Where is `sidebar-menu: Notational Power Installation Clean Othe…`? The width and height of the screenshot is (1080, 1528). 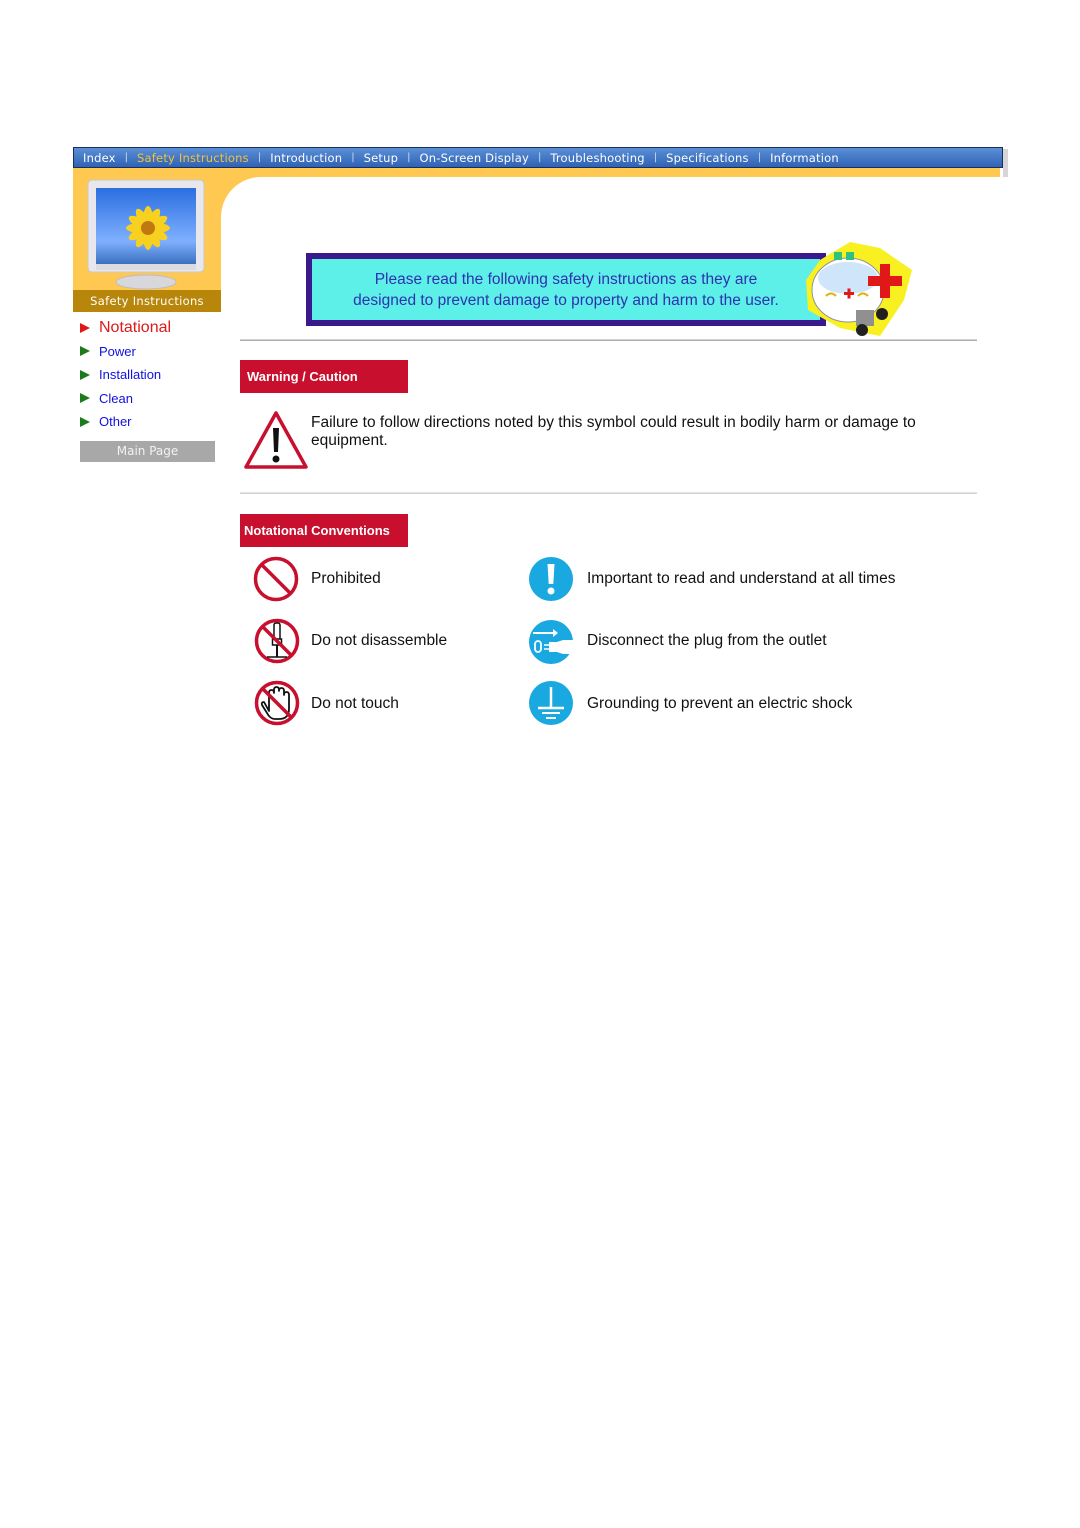 sidebar-menu: Notational Power Installation Clean Othe… is located at coordinates (125, 375).